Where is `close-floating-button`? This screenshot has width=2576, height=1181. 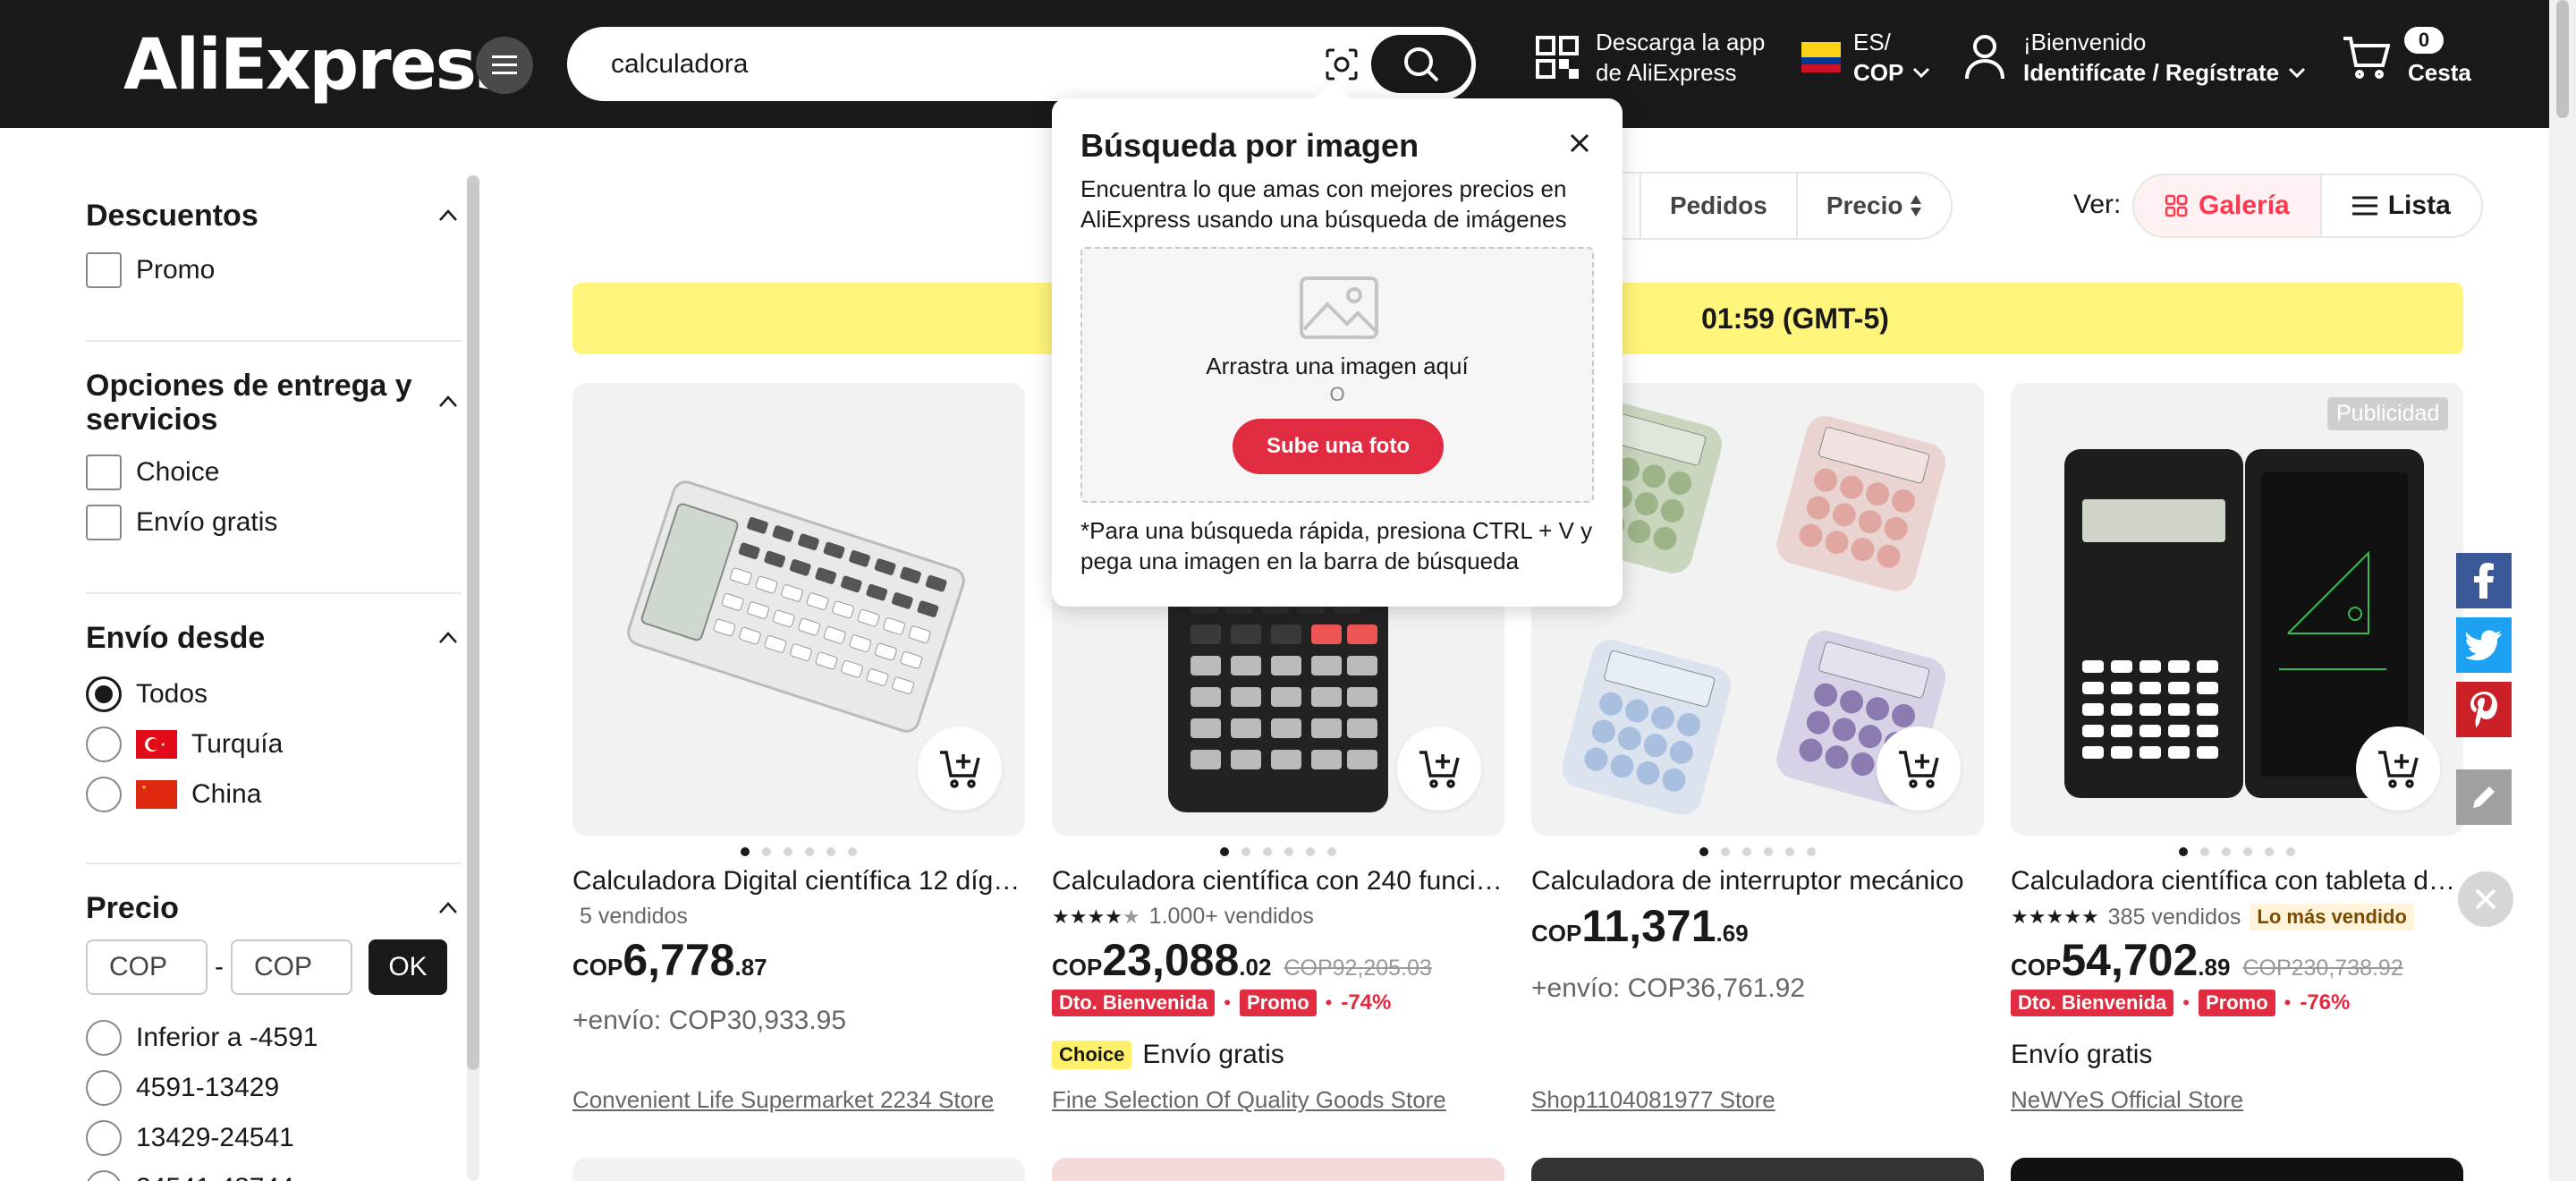
close-floating-button is located at coordinates (2485, 899).